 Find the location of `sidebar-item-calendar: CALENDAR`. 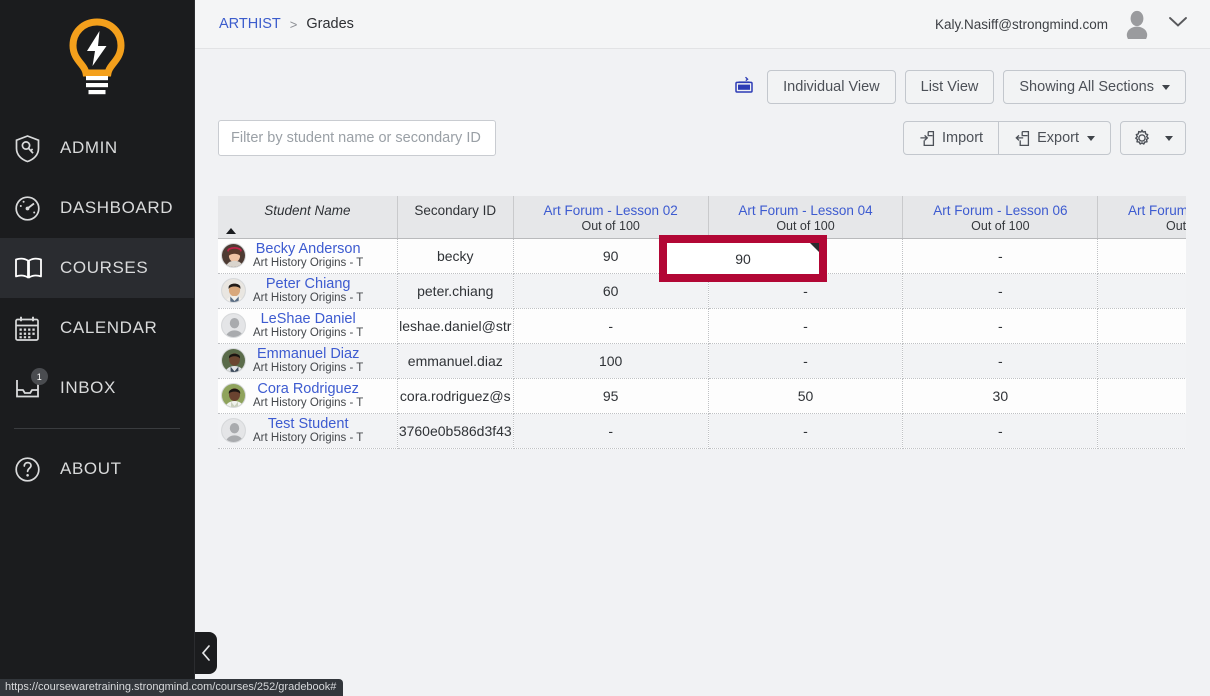

sidebar-item-calendar: CALENDAR is located at coordinates (97, 328).